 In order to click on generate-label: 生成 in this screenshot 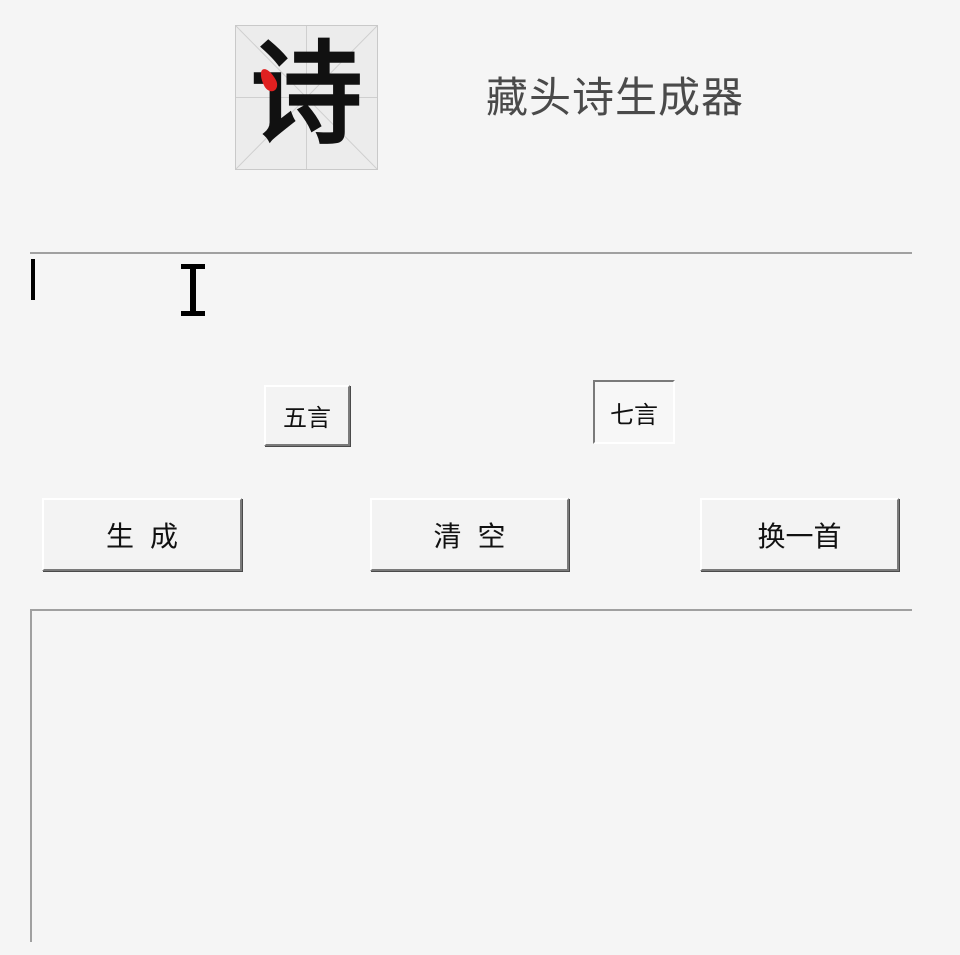, I will do `click(149, 536)`.